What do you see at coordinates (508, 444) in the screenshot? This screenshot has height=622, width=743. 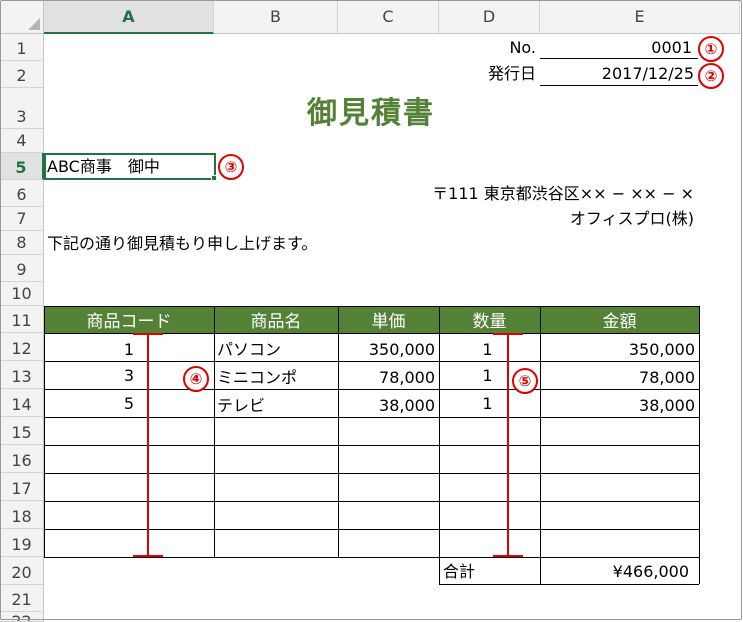 I see `range-bracket-qty` at bounding box center [508, 444].